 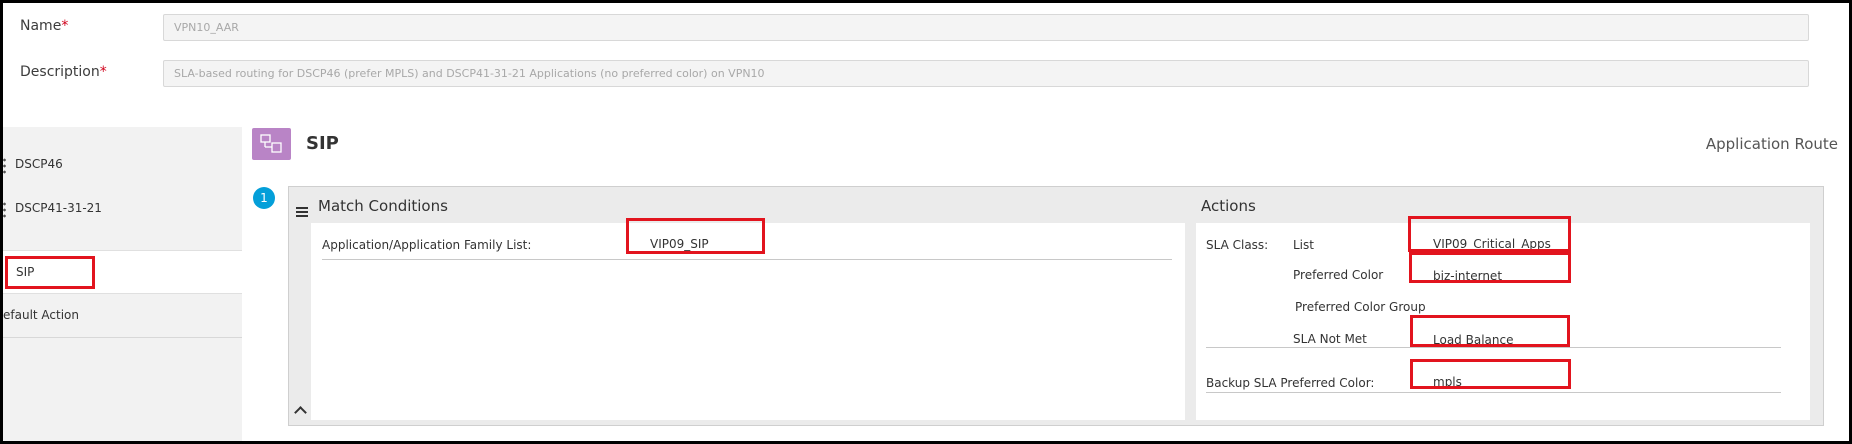 What do you see at coordinates (1360, 307) in the screenshot?
I see `preferred-color-group-label: Preferred Color Group` at bounding box center [1360, 307].